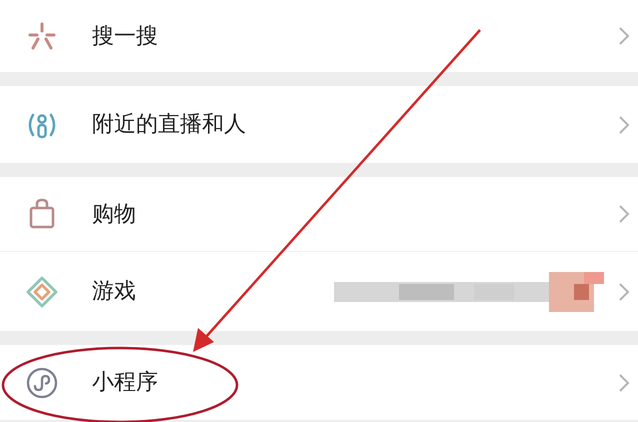  Describe the element at coordinates (114, 291) in the screenshot. I see `menu-item-label: 游戏` at that location.